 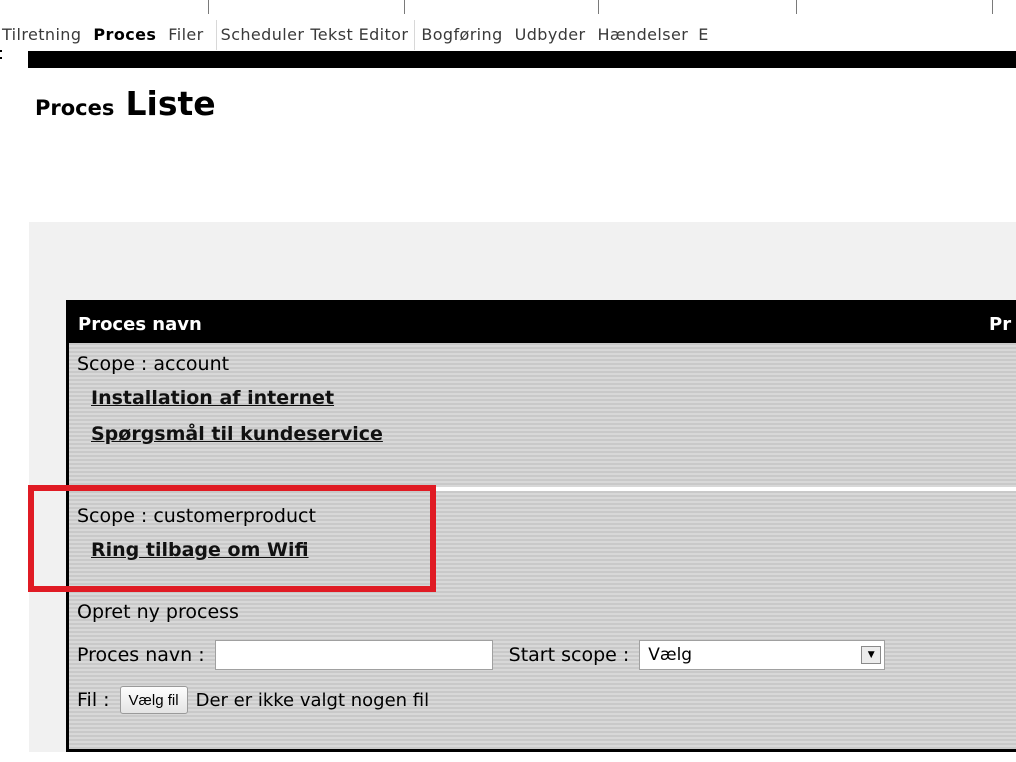 I want to click on header-bar, so click(x=522, y=59).